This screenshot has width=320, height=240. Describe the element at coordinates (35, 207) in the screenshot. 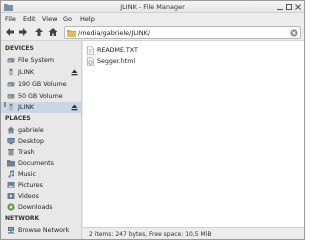

I see `sidebar-item-label: Downloads` at that location.